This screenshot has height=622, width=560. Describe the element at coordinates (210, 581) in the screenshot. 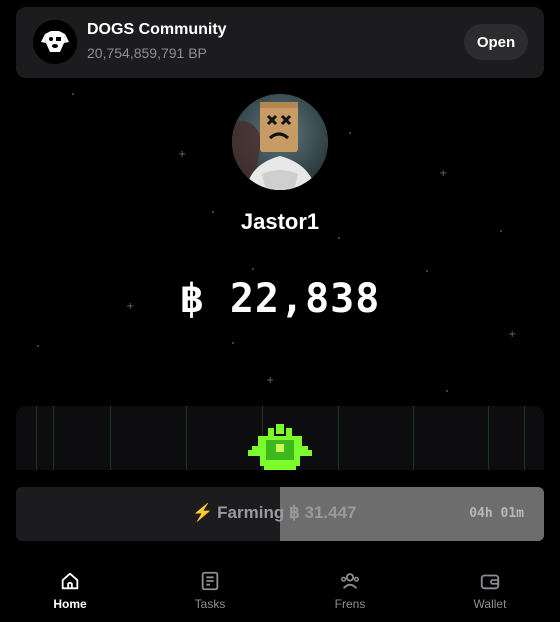

I see `tasks-icon` at that location.